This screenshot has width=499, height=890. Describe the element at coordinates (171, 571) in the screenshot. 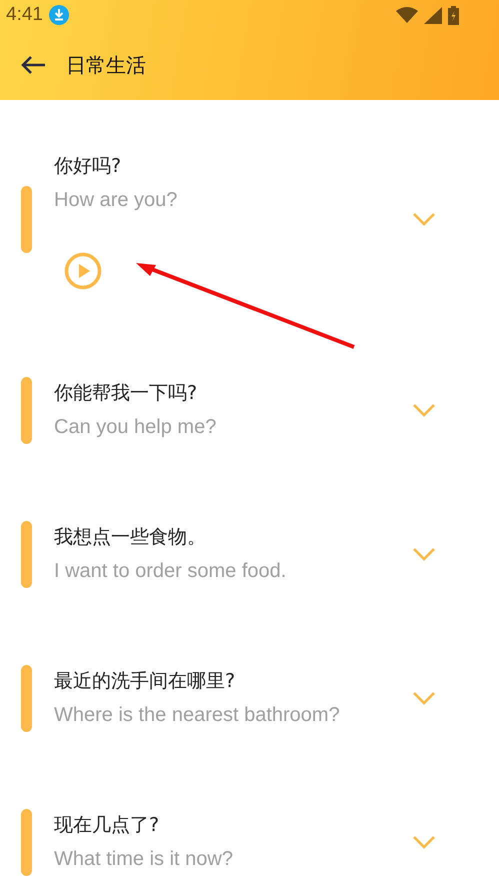

I see `phrase-english: I want to order some food.` at that location.